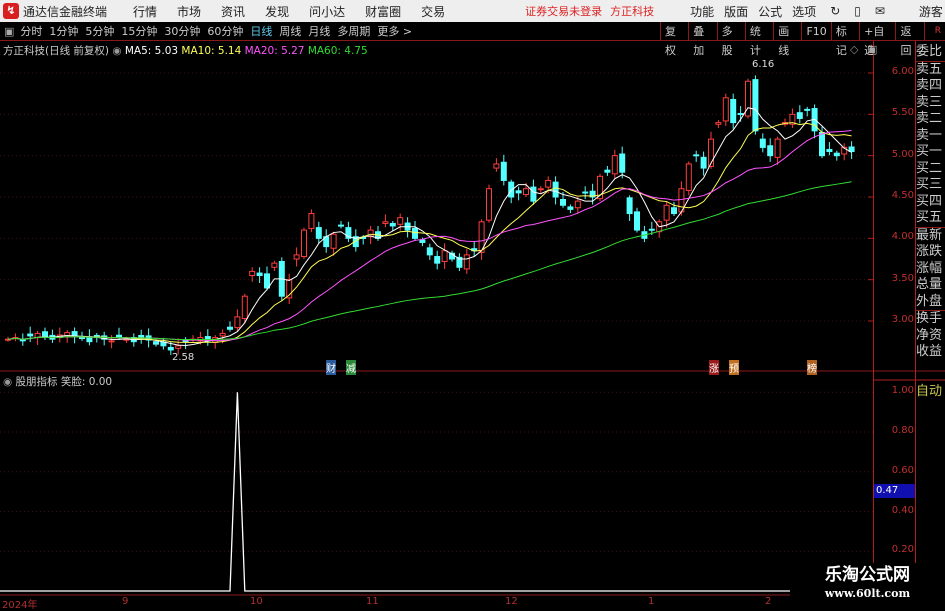 The image size is (945, 611). I want to click on date-tick-label: 2, so click(768, 601).